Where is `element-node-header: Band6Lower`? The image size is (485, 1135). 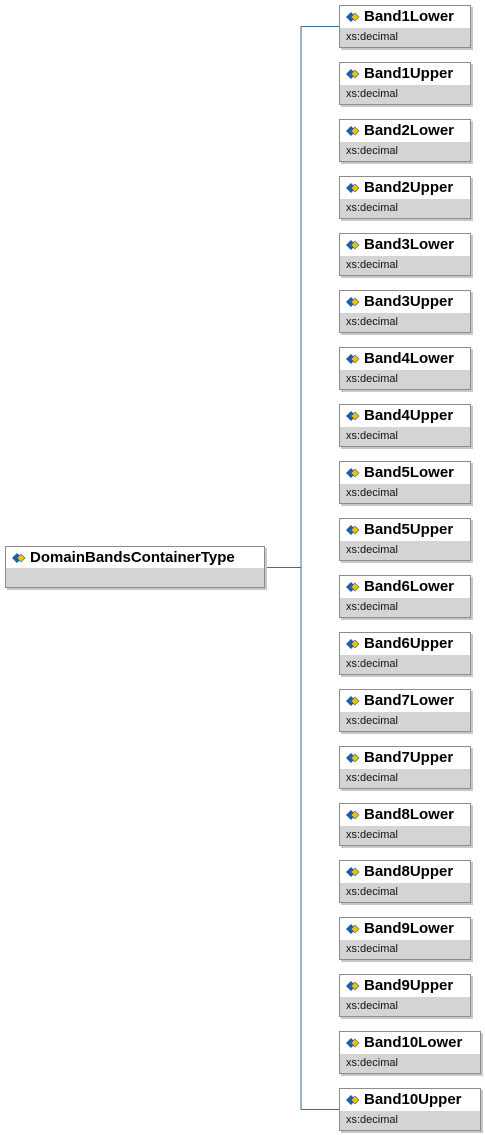
element-node-header: Band6Lower is located at coordinates (405, 586).